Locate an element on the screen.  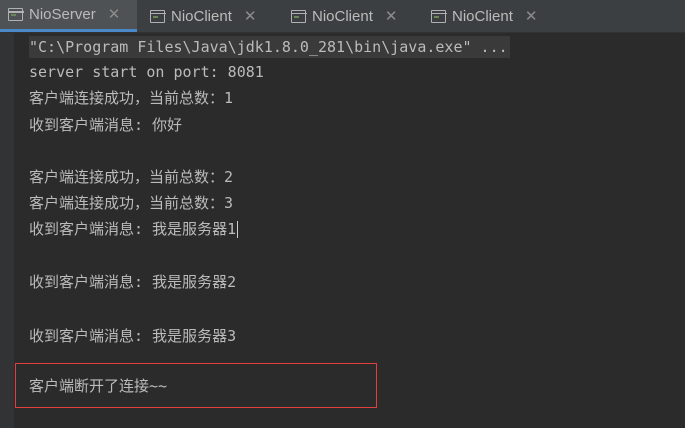
console-gutter is located at coordinates (7, 230).